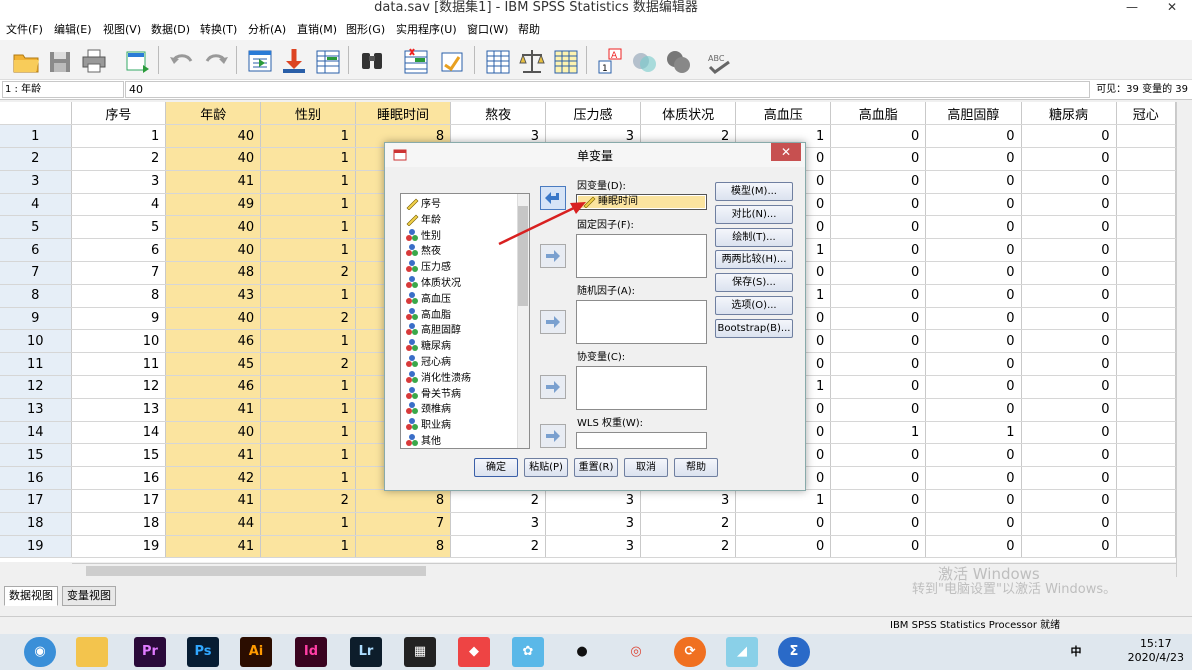  I want to click on paste-button: 粘贴(P), so click(546, 467).